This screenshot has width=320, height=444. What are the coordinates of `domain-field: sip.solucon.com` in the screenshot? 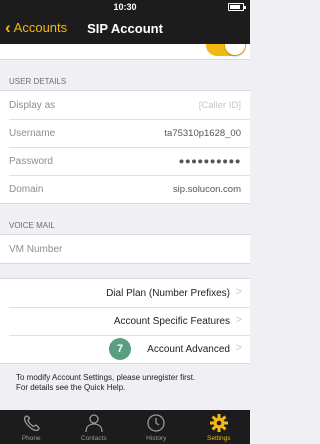 It's located at (207, 189).